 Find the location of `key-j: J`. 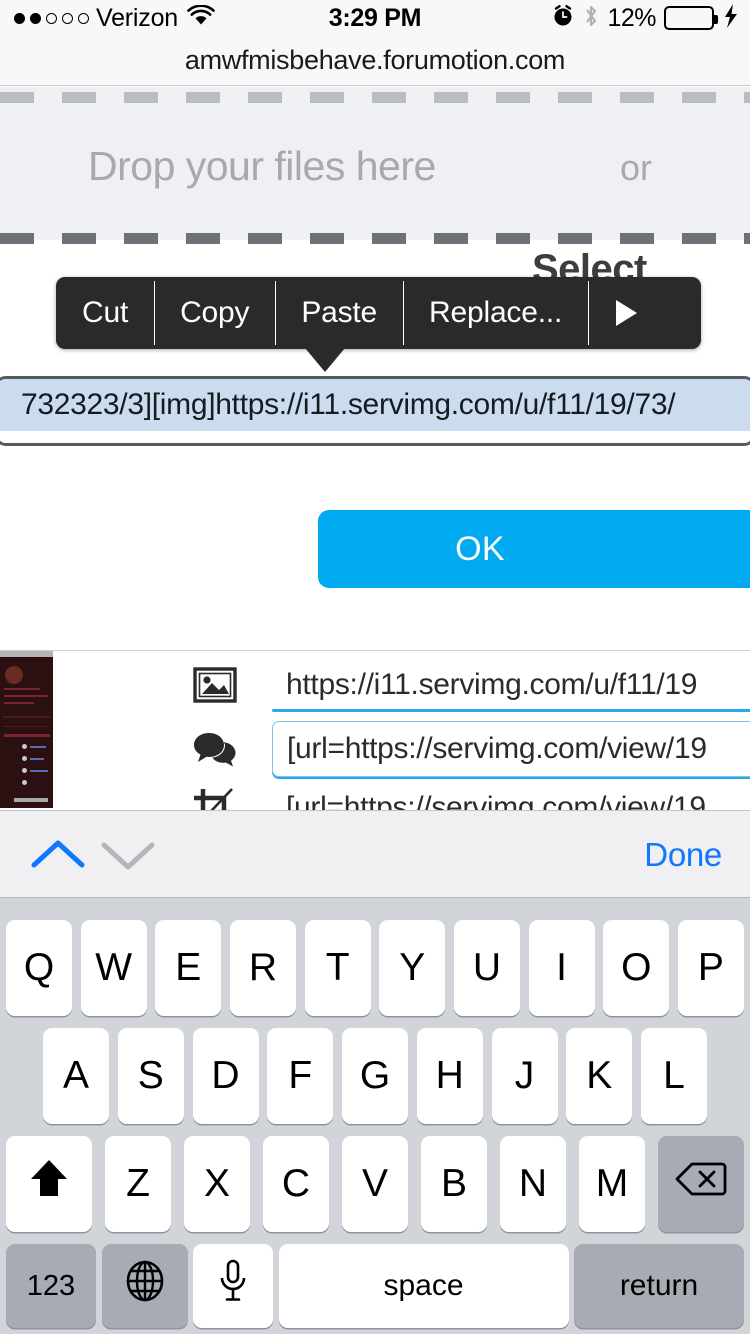

key-j: J is located at coordinates (524, 1076).